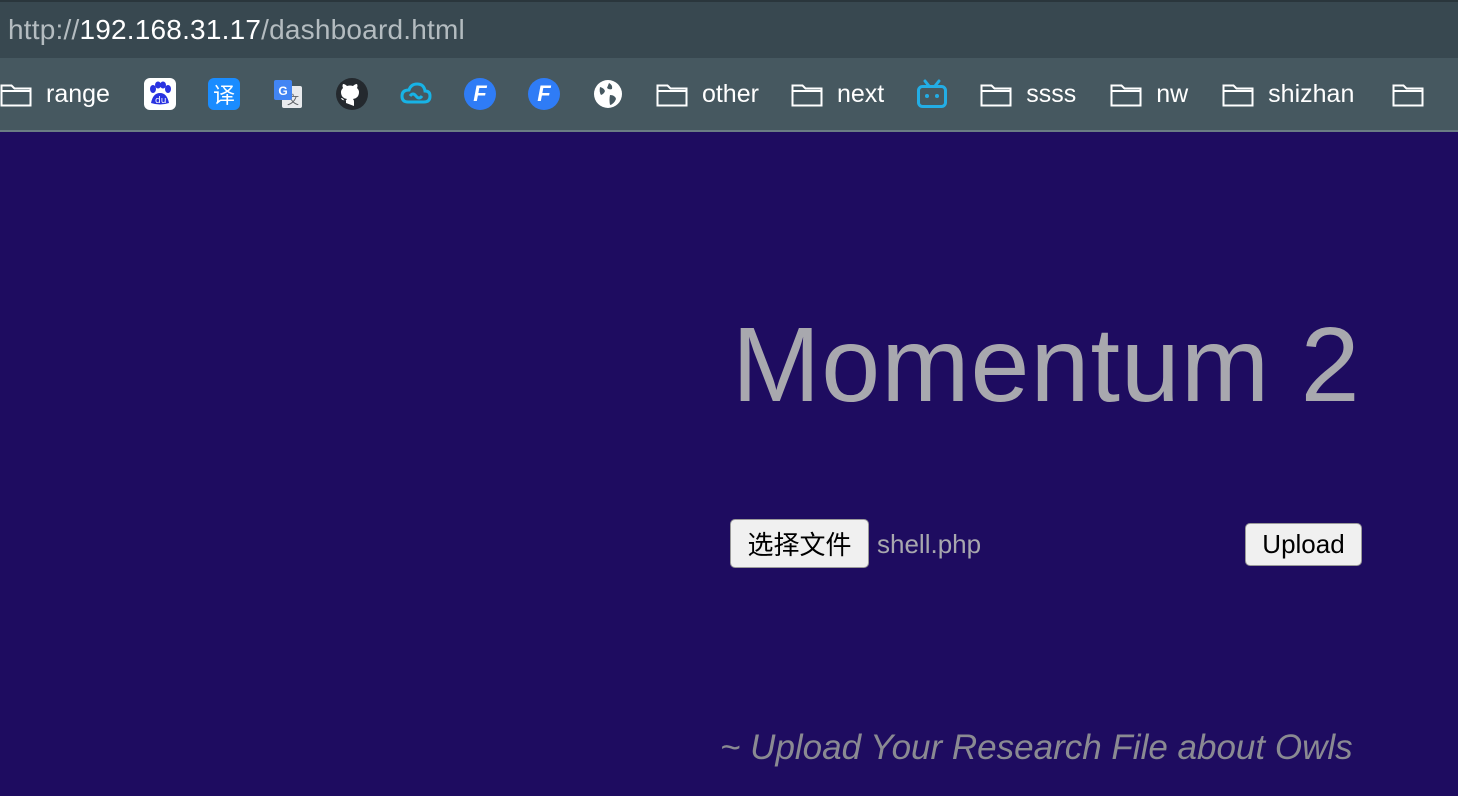 This screenshot has height=796, width=1458. I want to click on translate-icon: 译, so click(223, 94).